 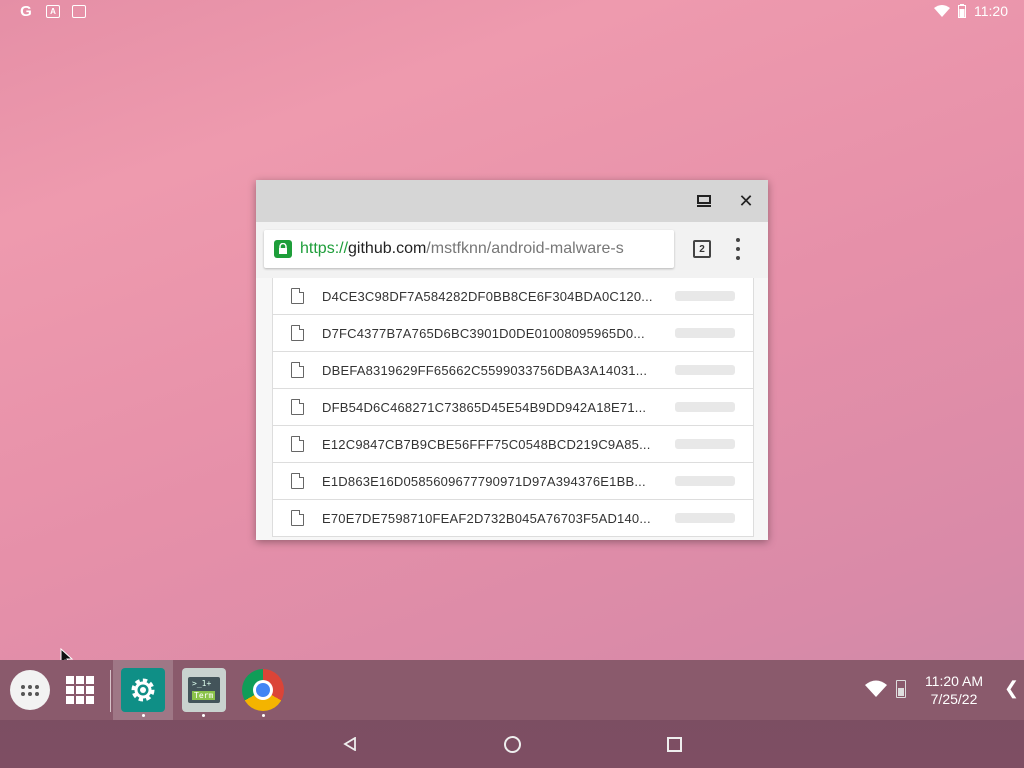 I want to click on taskbar-divider, so click(x=110, y=691).